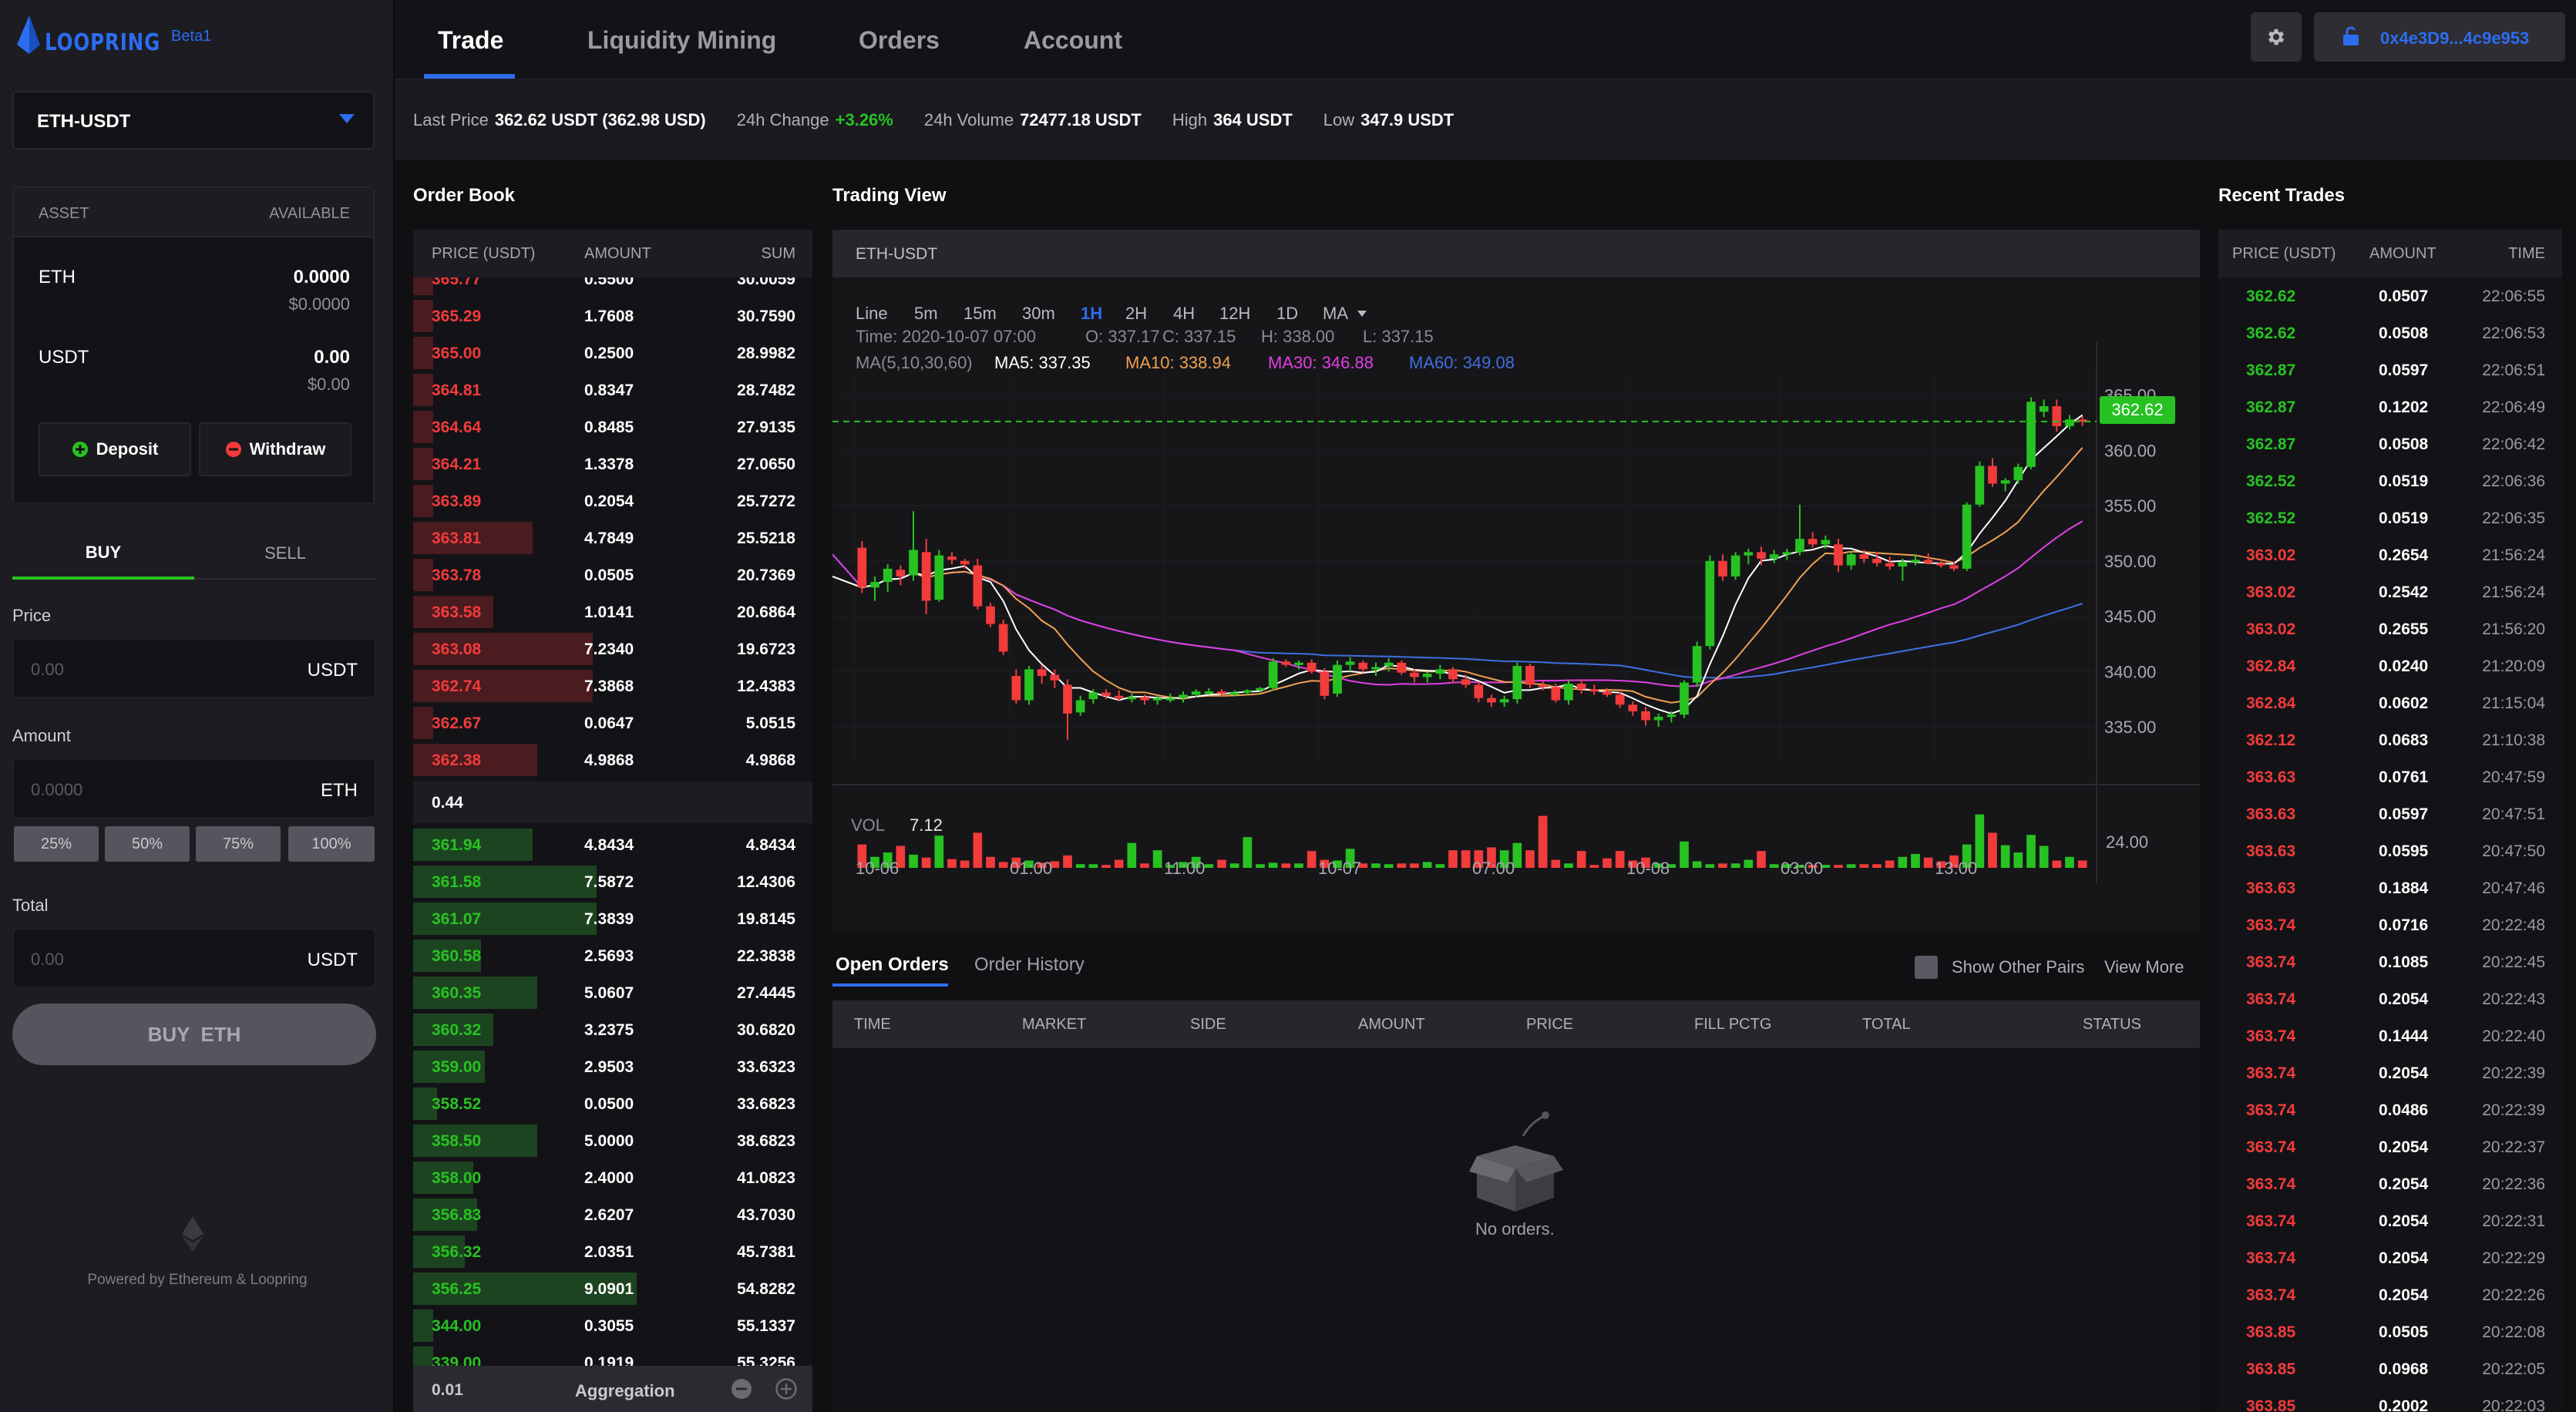 Image resolution: width=2576 pixels, height=1412 pixels. What do you see at coordinates (612, 1355) in the screenshot?
I see `order-book-row: 339.00 0.1919 55.3256` at bounding box center [612, 1355].